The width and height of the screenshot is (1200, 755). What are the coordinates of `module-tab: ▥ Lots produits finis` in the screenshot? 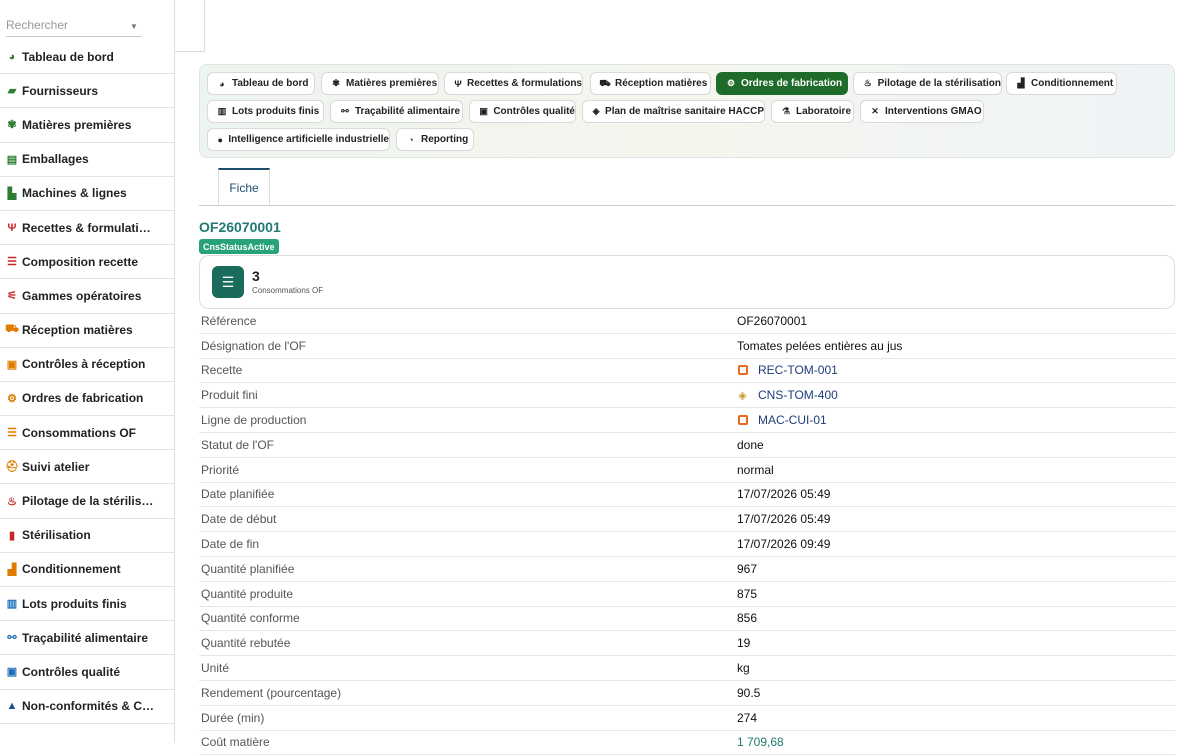 It's located at (265, 111).